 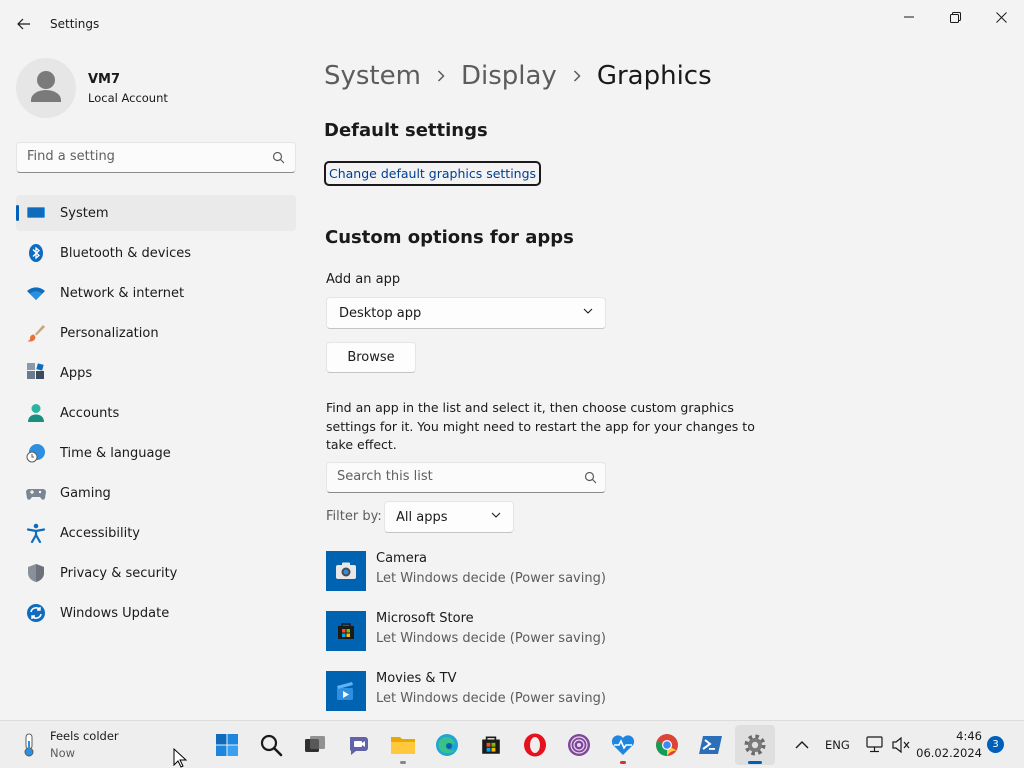 What do you see at coordinates (535, 745) in the screenshot?
I see `opera-button` at bounding box center [535, 745].